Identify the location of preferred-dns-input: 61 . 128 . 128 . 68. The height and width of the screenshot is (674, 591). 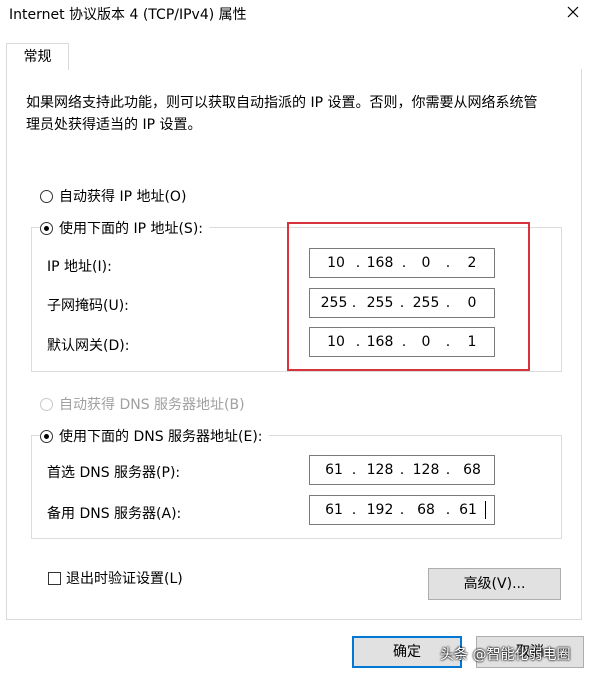
(402, 470).